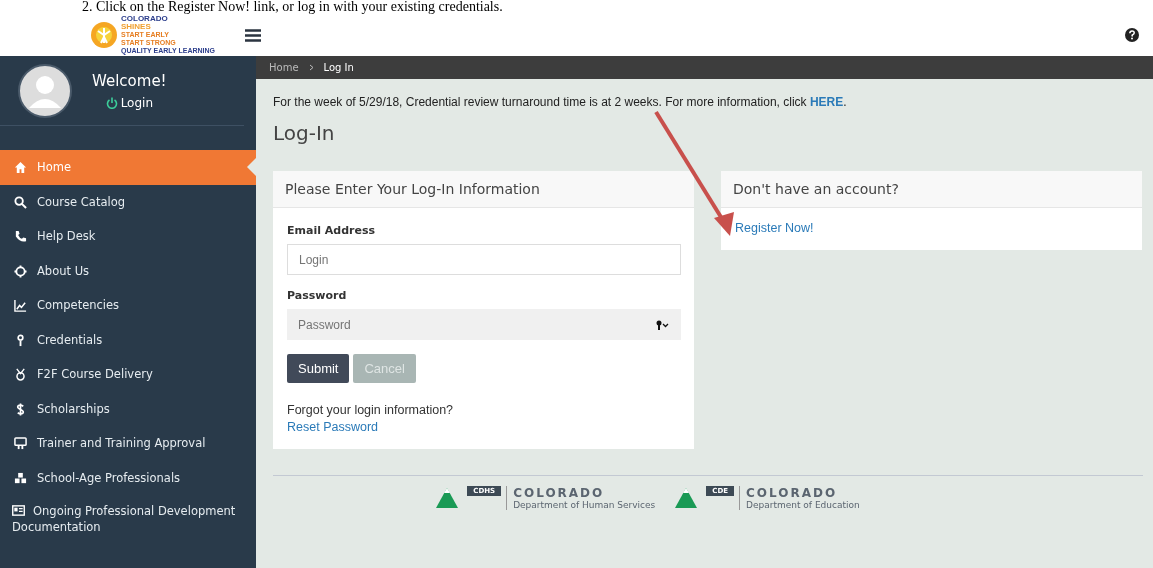  I want to click on sidebar-item: F2F Course Delivery, so click(128, 374).